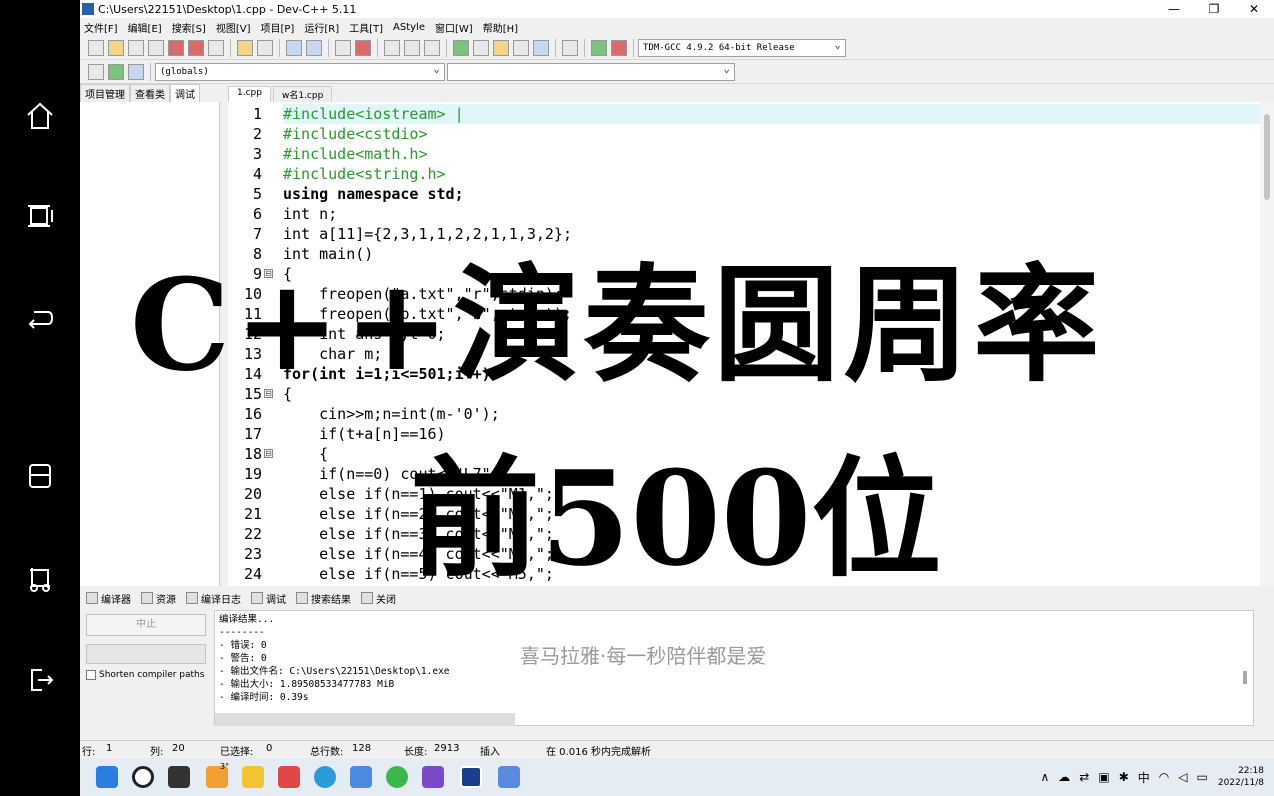 The height and width of the screenshot is (796, 1274). Describe the element at coordinates (771, 214) in the screenshot. I see `code-line: int n;` at that location.